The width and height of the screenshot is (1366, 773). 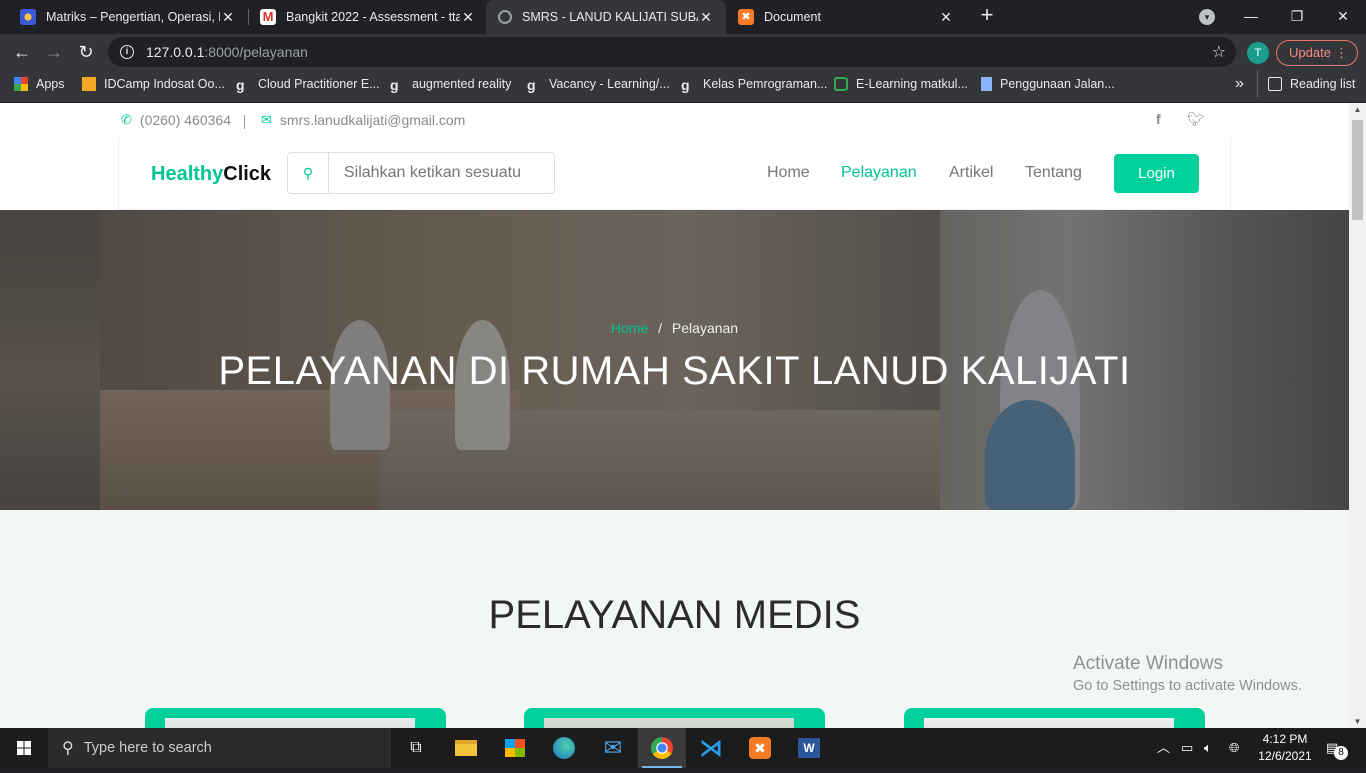 I want to click on windows-start-icon, so click(x=24, y=748).